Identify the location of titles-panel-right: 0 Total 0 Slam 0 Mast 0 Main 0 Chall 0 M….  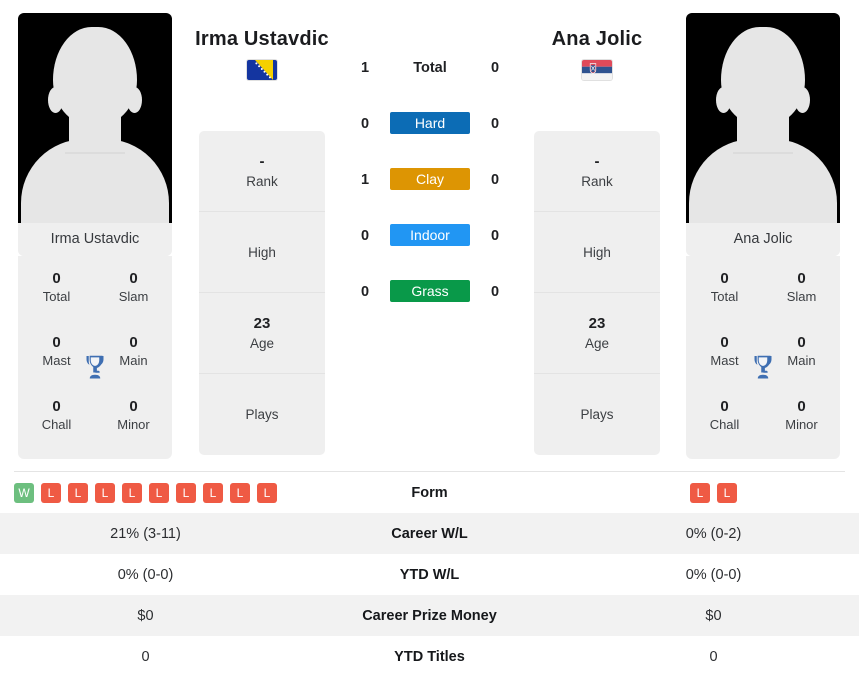
(763, 357).